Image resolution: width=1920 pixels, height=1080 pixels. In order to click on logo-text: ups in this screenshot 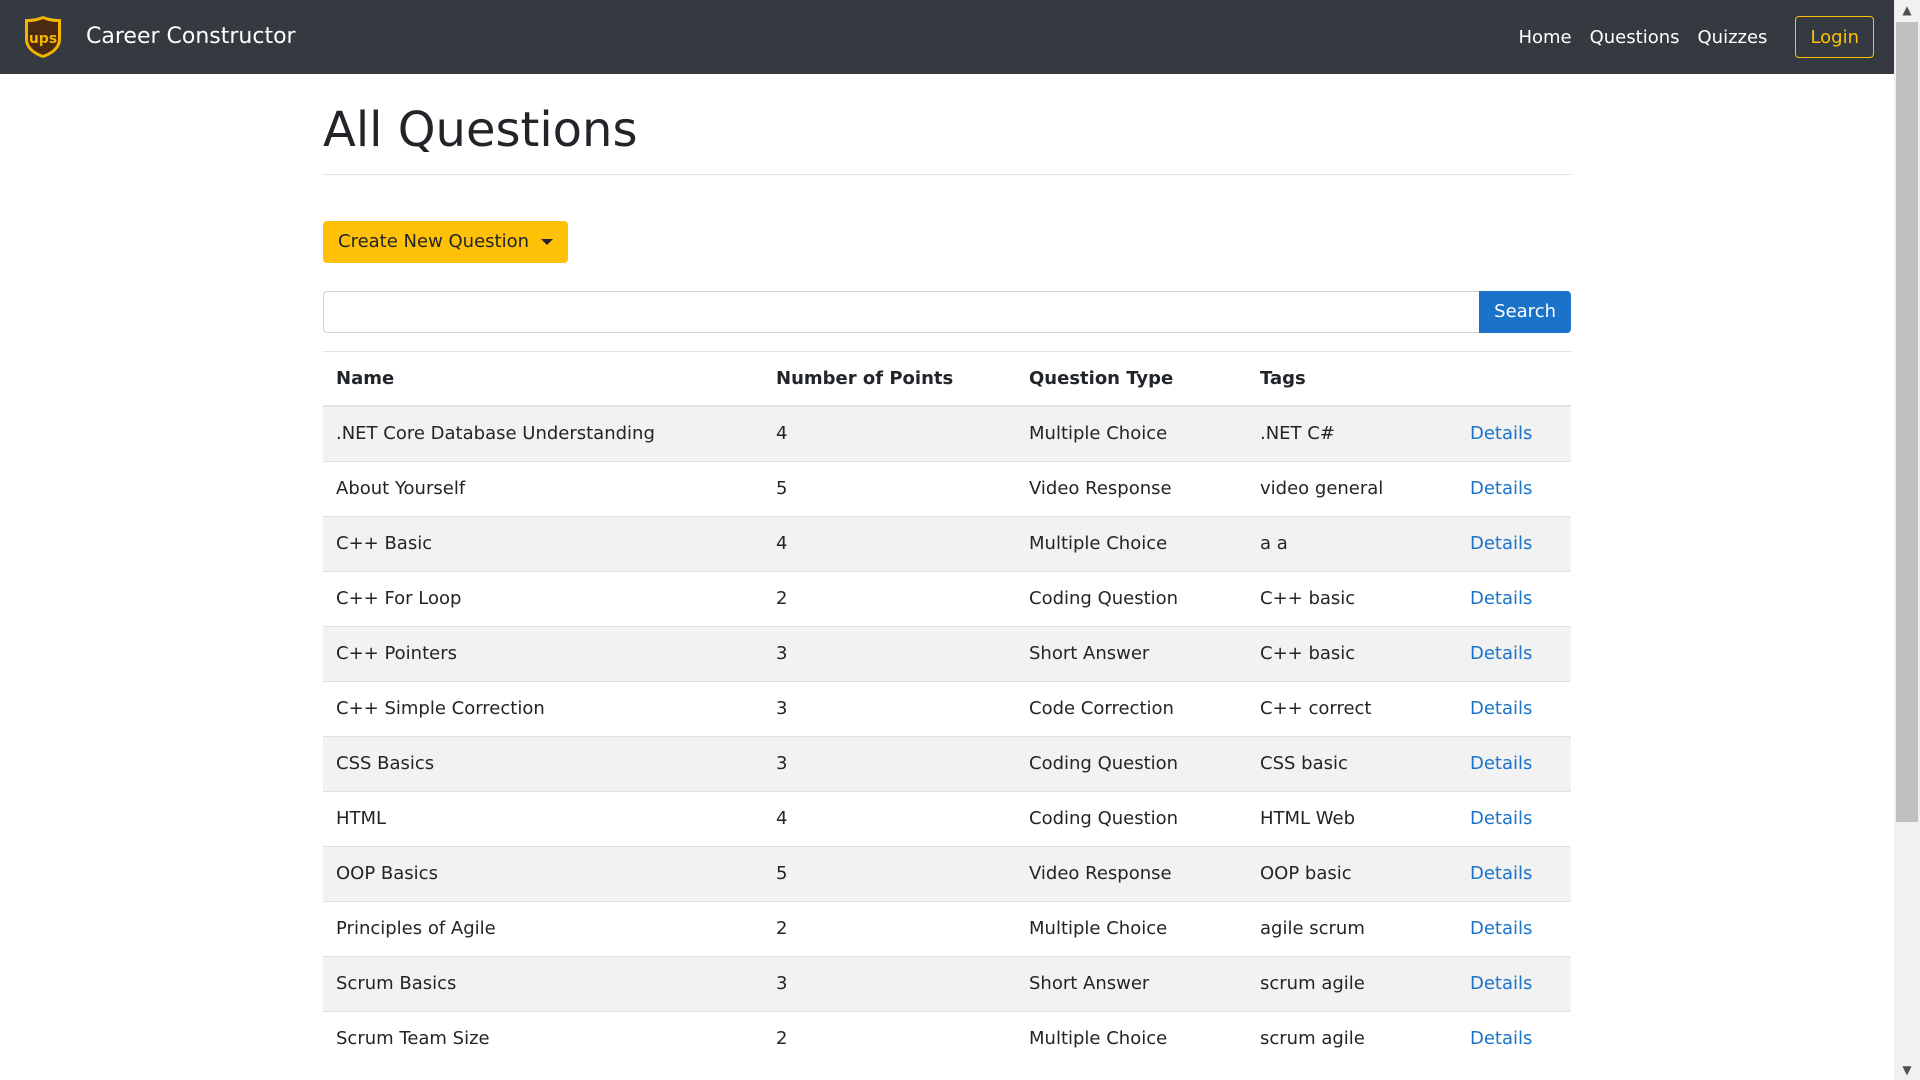, I will do `click(43, 39)`.